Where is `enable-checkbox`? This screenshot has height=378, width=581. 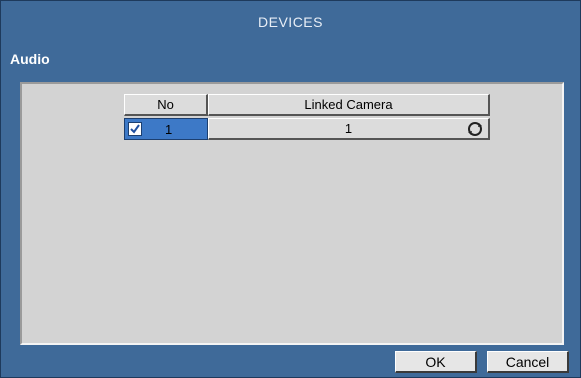
enable-checkbox is located at coordinates (135, 129).